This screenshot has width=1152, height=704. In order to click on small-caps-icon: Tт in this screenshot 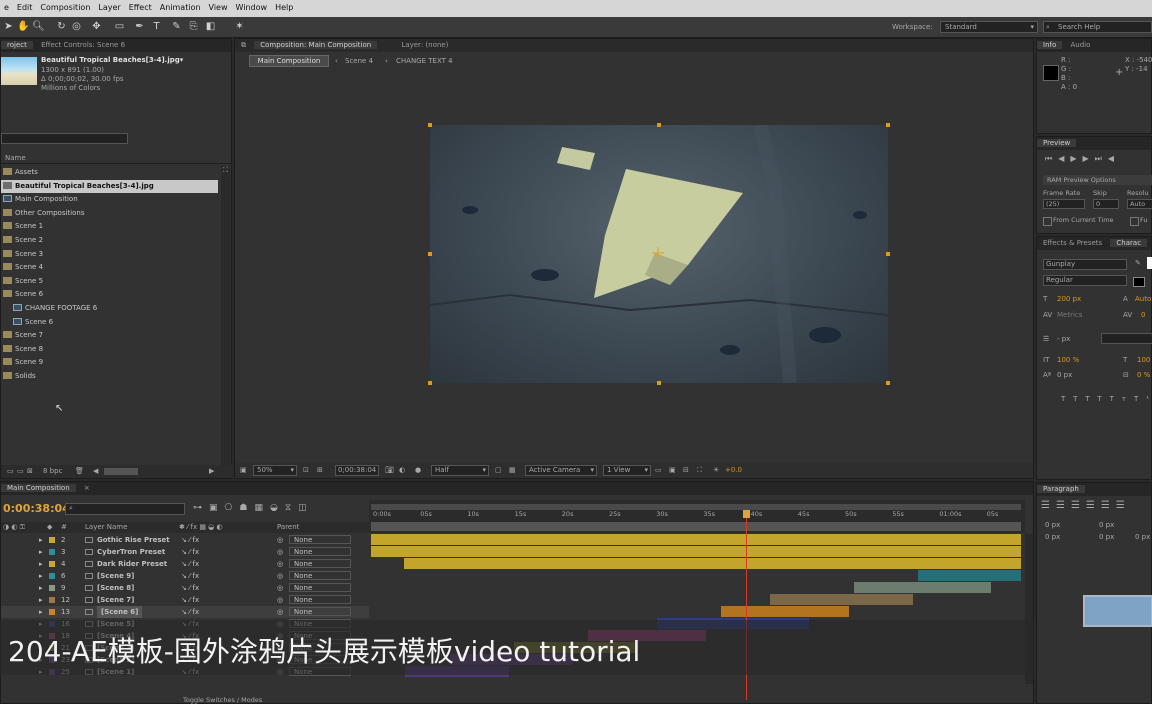, I will do `click(1122, 399)`.